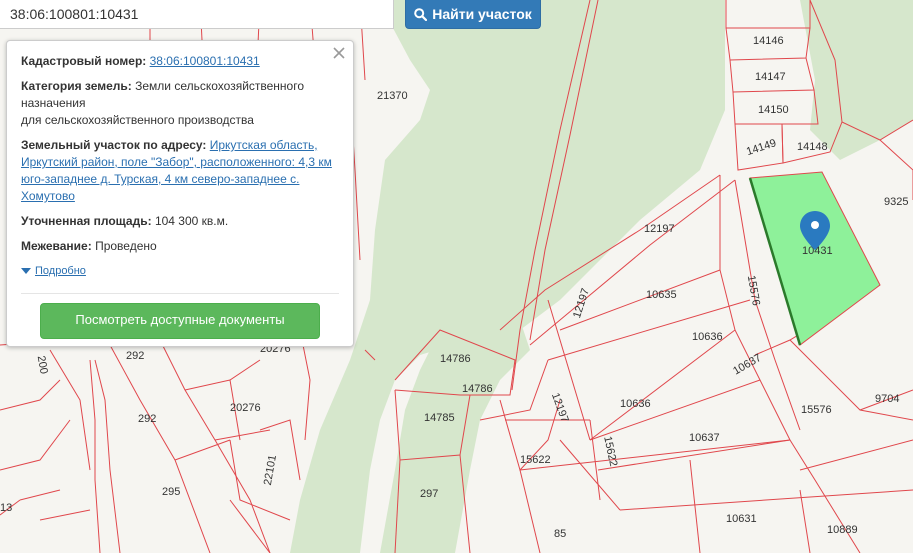 This screenshot has width=913, height=553. Describe the element at coordinates (659, 229) in the screenshot. I see `plot-label: 12197` at that location.